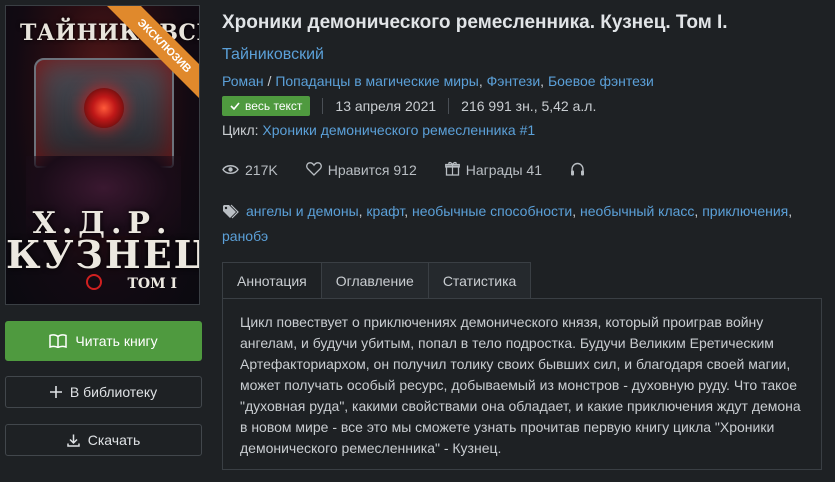 This screenshot has width=835, height=482. Describe the element at coordinates (58, 341) in the screenshot. I see `book-icon` at that location.